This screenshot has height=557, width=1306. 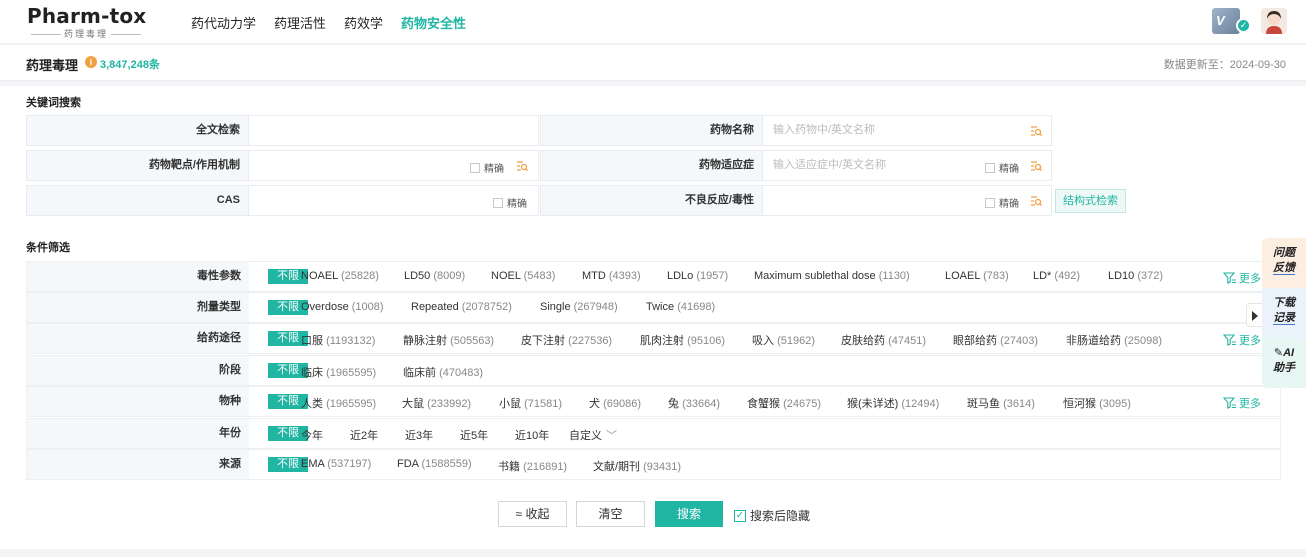 I want to click on collapse-button: ≈ 收起, so click(x=532, y=514).